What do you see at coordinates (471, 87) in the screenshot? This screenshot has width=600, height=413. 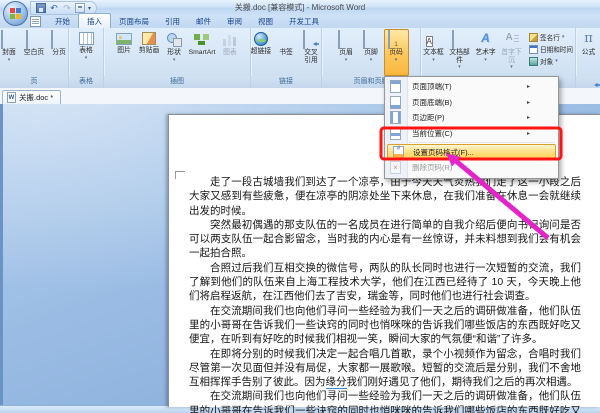 I see `menu-item-top-of-page: 页面顶端(T) ▸` at bounding box center [471, 87].